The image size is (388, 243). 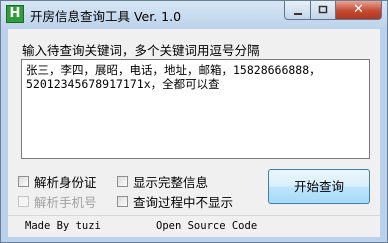 I want to click on show-full-label: 显示完整信息, so click(x=171, y=182).